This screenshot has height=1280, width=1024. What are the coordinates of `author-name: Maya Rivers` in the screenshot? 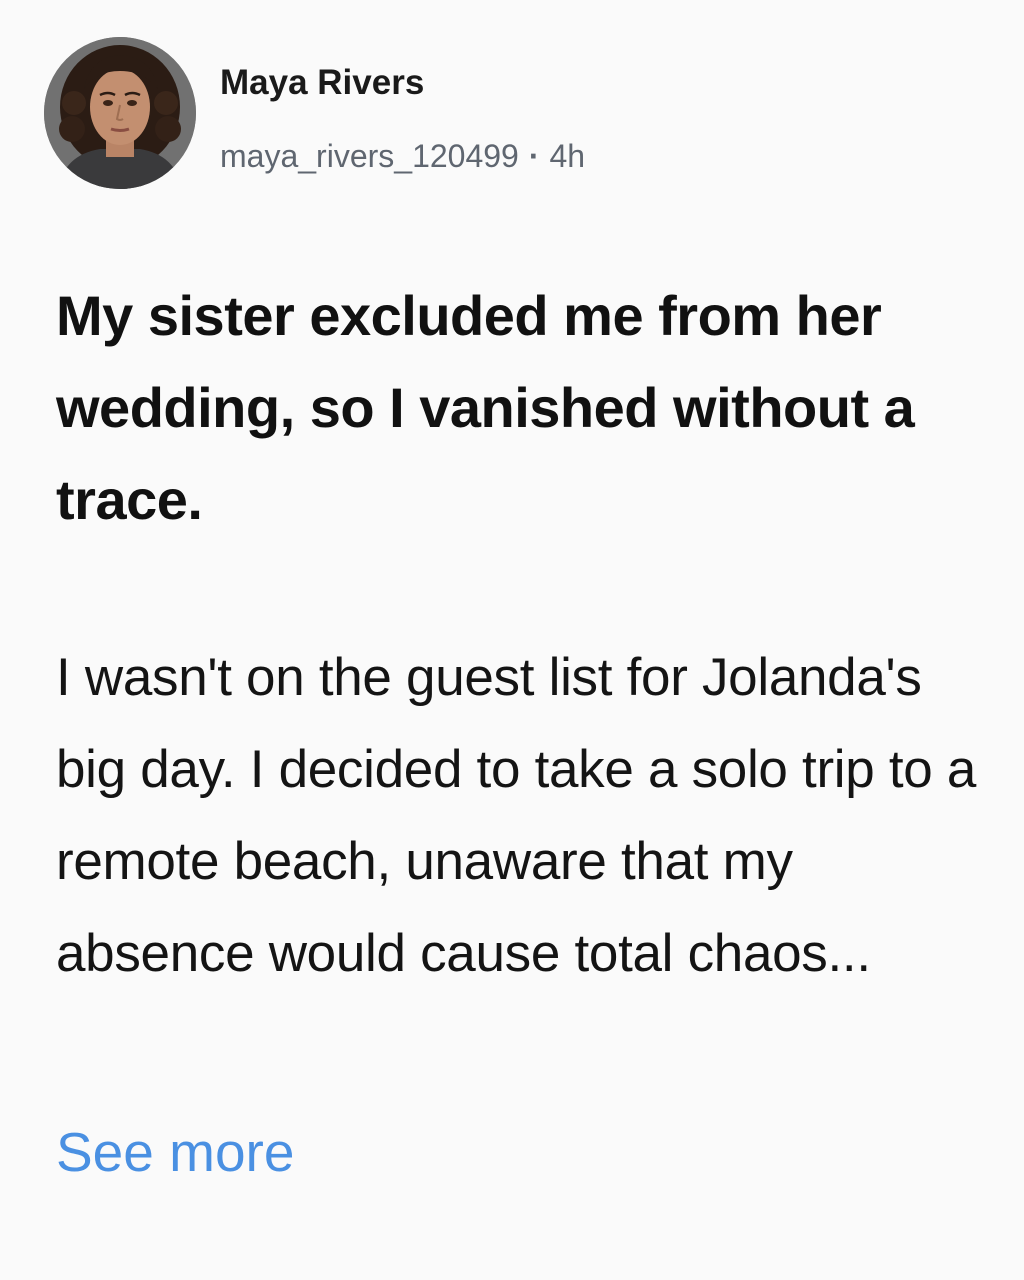 It's located at (402, 83).